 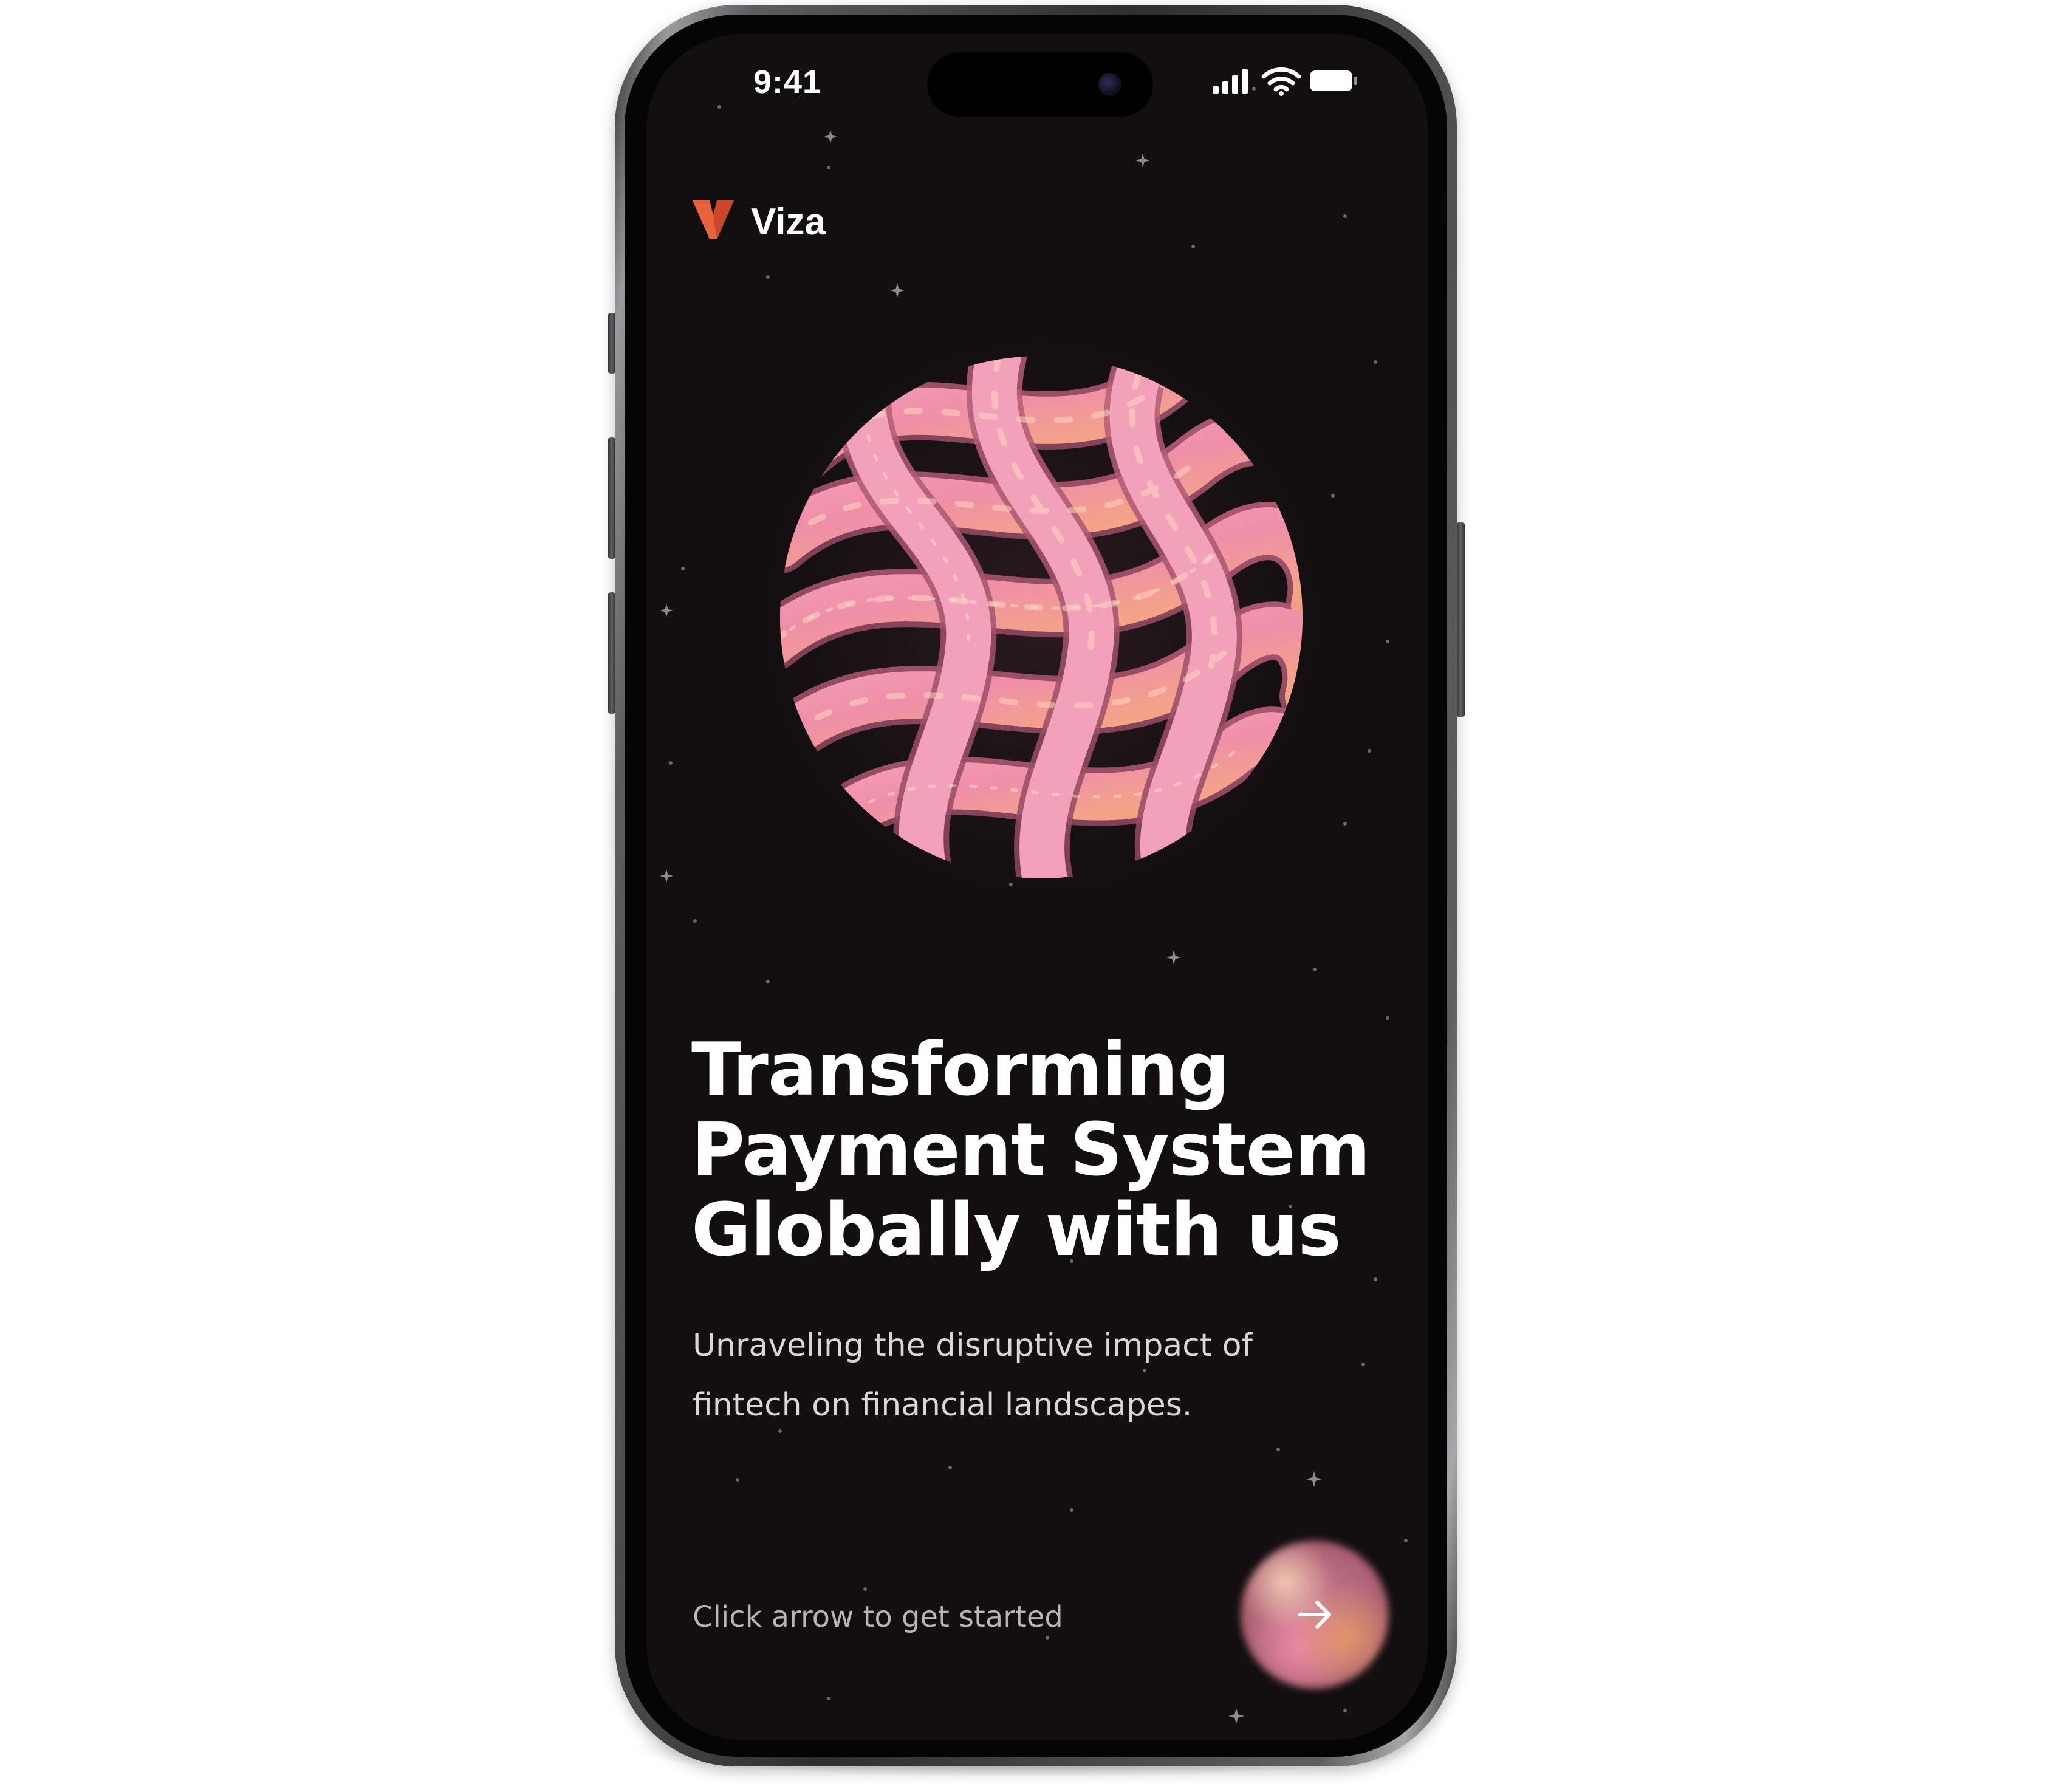 I want to click on brand-name: Viza, so click(x=788, y=222).